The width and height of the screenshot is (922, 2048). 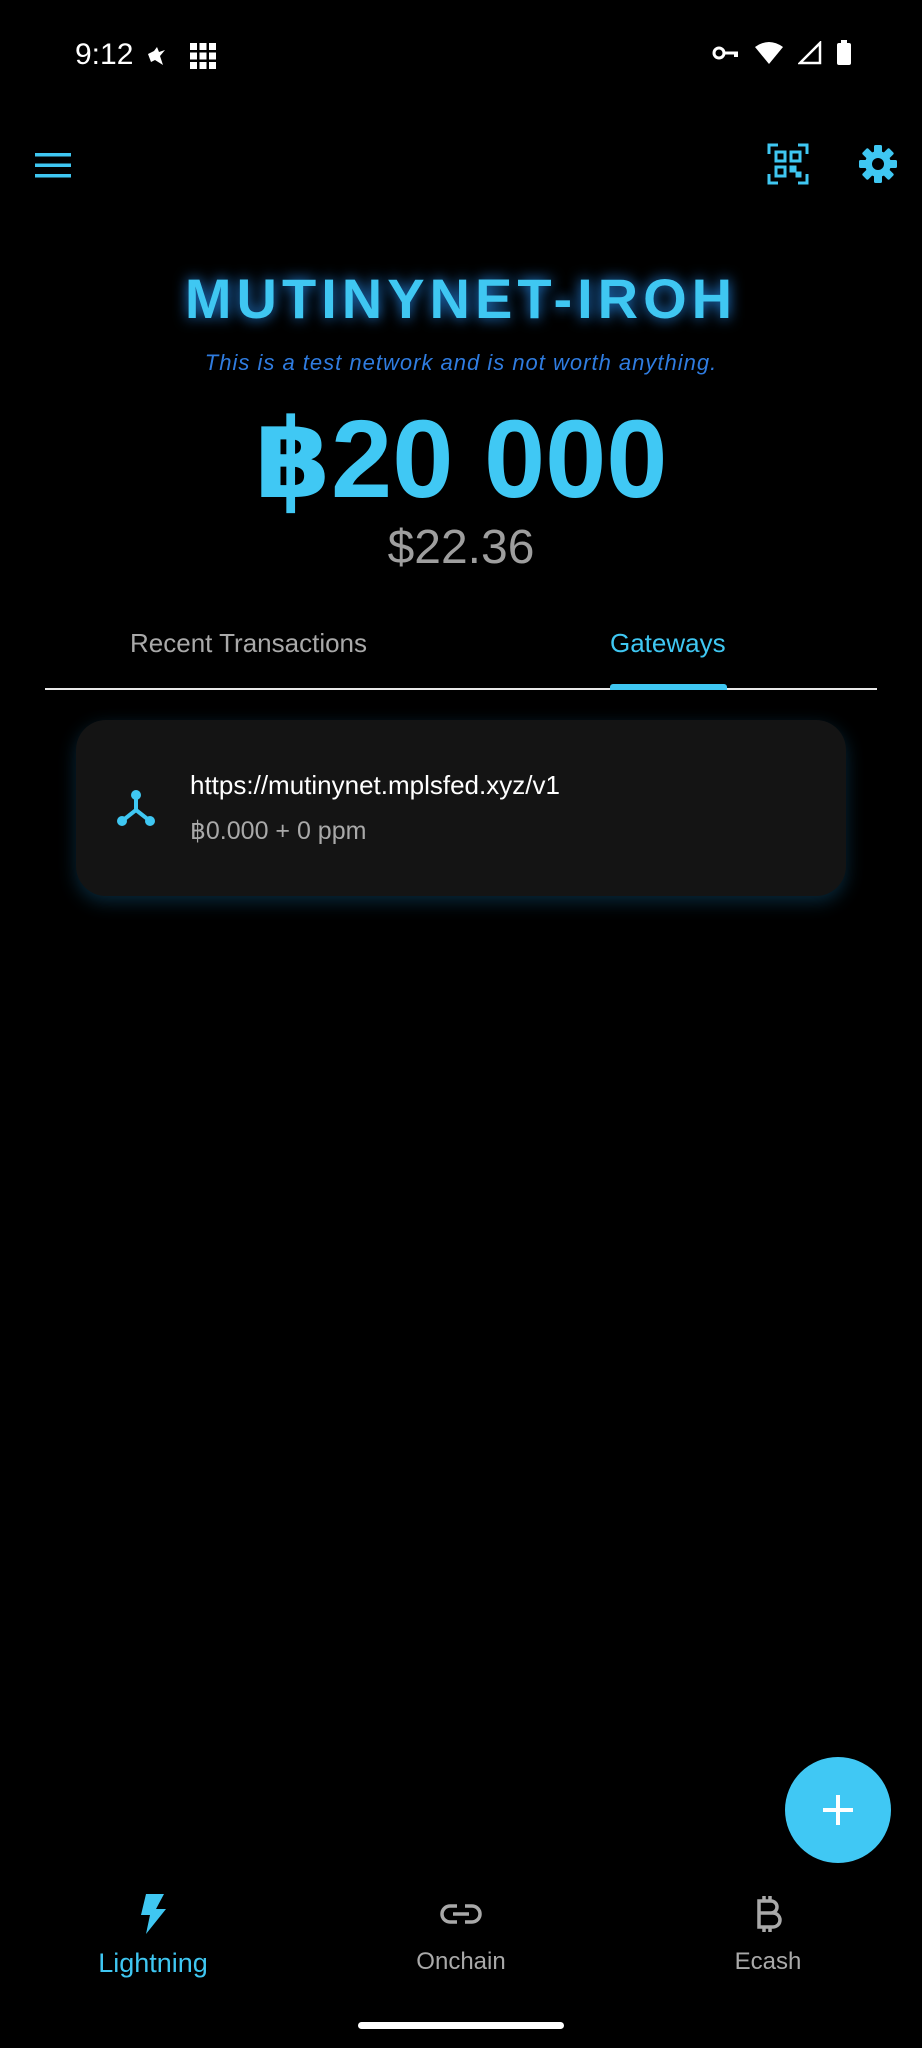 What do you see at coordinates (461, 650) in the screenshot?
I see `tab-bar: Recent Transactions Gateways` at bounding box center [461, 650].